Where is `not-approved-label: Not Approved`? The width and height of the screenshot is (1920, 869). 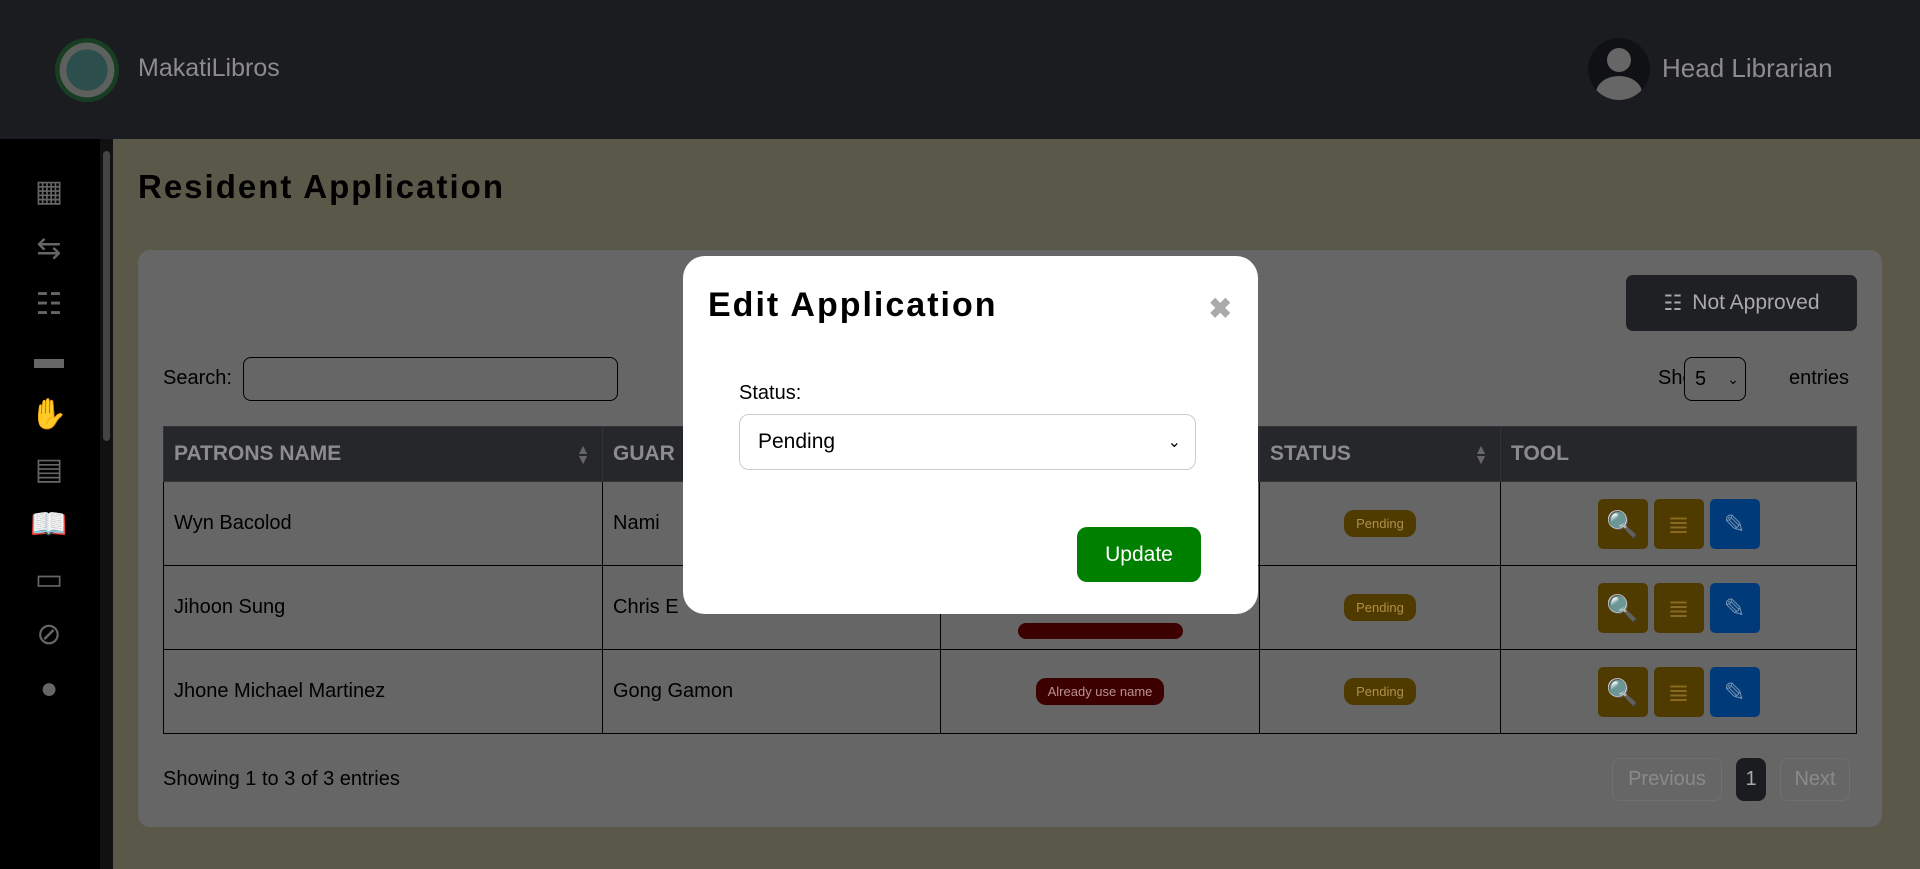 not-approved-label: Not Approved is located at coordinates (1756, 302).